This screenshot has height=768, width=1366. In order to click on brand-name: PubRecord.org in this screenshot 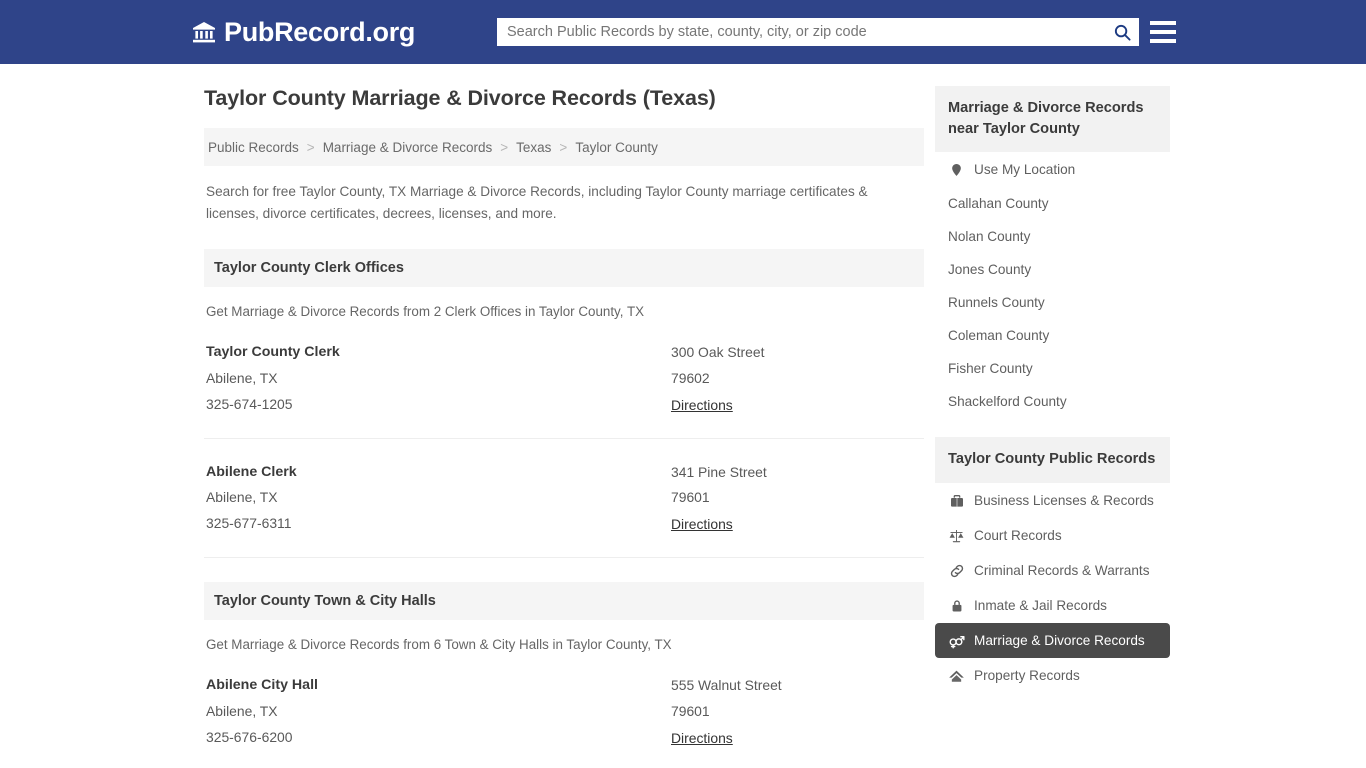, I will do `click(320, 31)`.